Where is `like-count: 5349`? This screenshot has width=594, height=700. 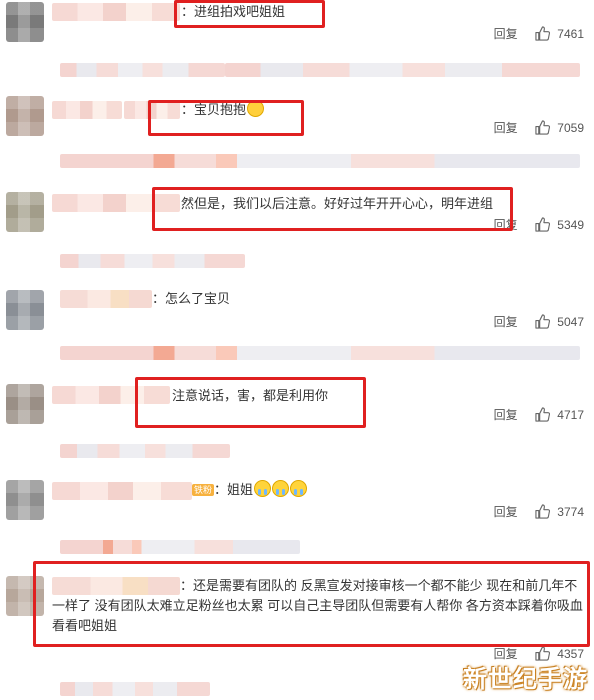 like-count: 5349 is located at coordinates (570, 225).